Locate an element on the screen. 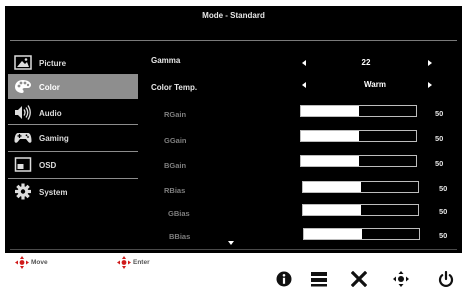 This screenshot has width=466, height=294. sidebar-item-label: OSD is located at coordinates (48, 165).